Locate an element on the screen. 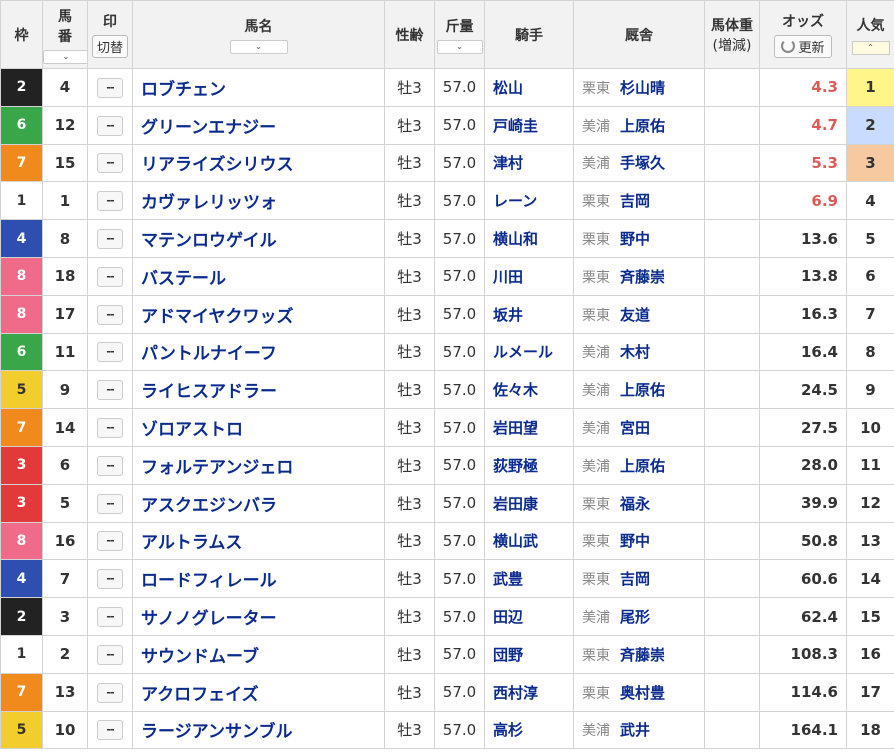 The width and height of the screenshot is (894, 752). horse-name-link: フォルテアンジェロ is located at coordinates (258, 465).